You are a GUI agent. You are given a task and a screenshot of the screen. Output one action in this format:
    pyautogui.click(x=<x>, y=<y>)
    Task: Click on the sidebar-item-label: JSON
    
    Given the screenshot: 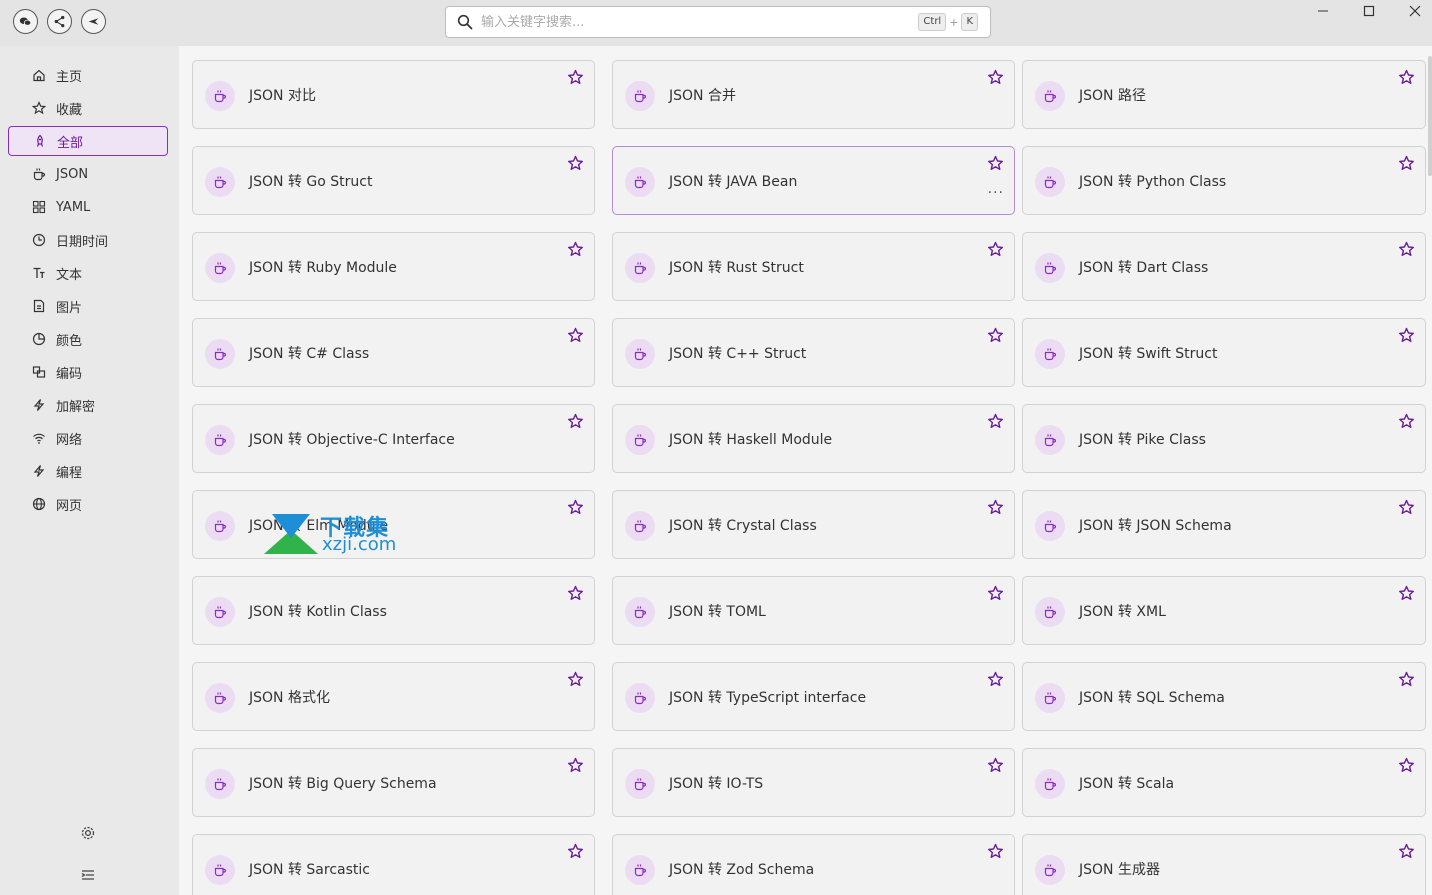 What is the action you would take?
    pyautogui.click(x=72, y=174)
    